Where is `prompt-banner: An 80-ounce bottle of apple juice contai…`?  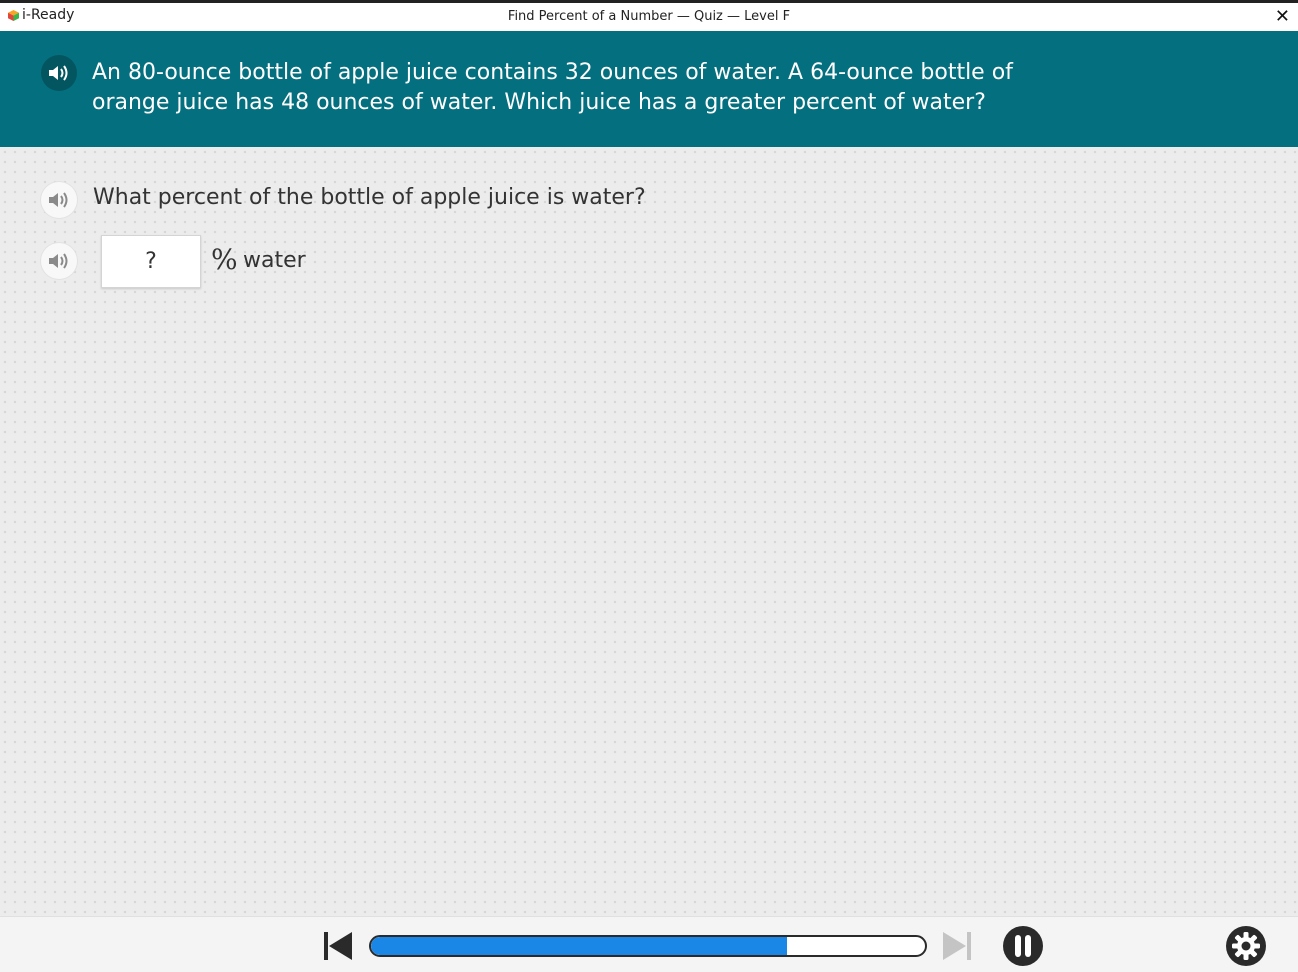
prompt-banner: An 80-ounce bottle of apple juice contai… is located at coordinates (649, 89).